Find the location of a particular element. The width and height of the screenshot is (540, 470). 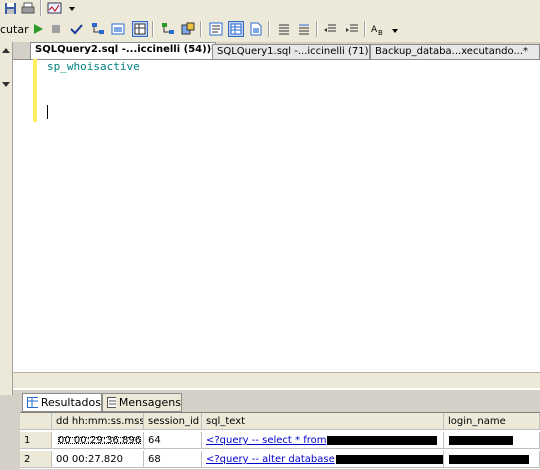

column-header: dd hh:mm:ss.mss is located at coordinates (98, 421).